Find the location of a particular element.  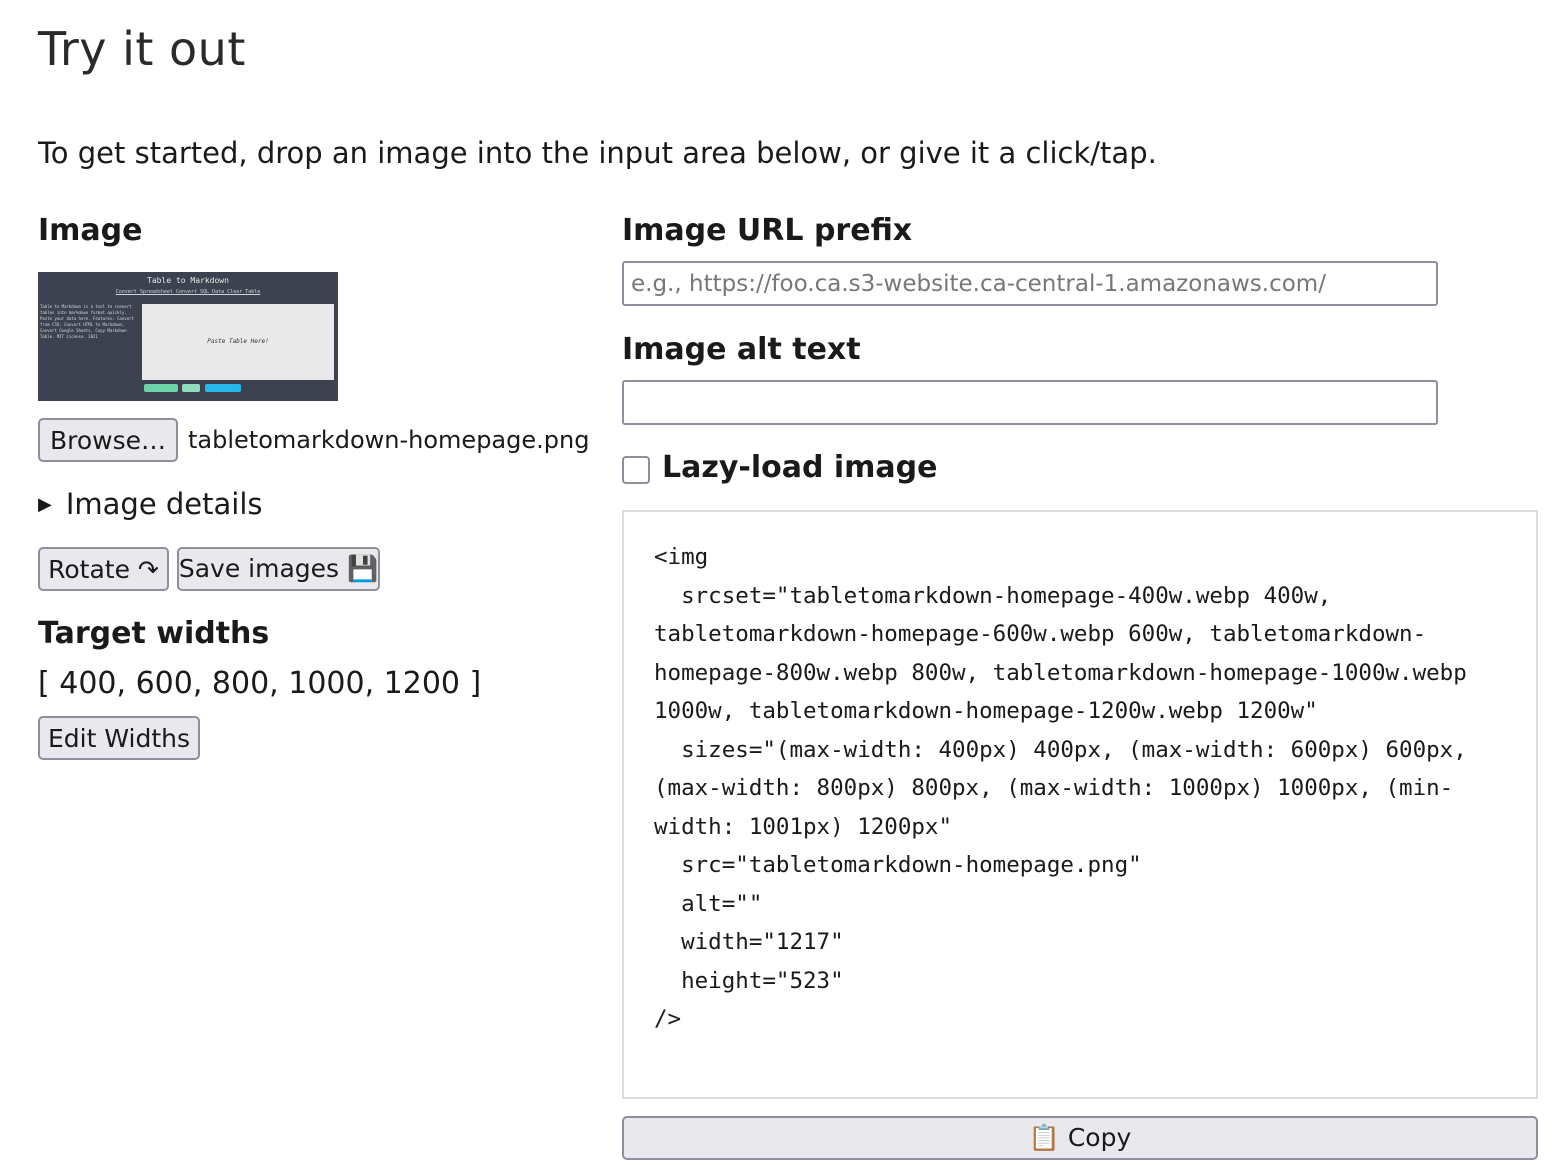

lazy-load-label: Lazy-load image is located at coordinates (800, 467).